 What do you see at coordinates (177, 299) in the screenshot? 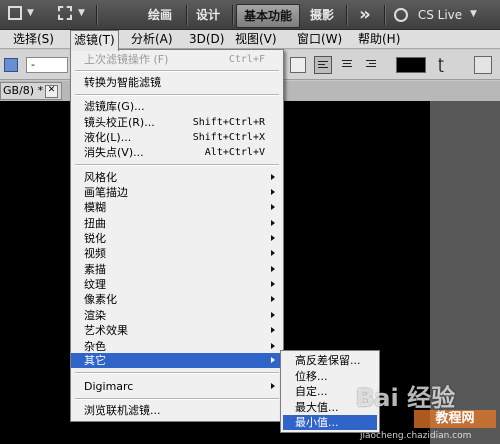
I see `menu-item-pixelate: 像素化` at bounding box center [177, 299].